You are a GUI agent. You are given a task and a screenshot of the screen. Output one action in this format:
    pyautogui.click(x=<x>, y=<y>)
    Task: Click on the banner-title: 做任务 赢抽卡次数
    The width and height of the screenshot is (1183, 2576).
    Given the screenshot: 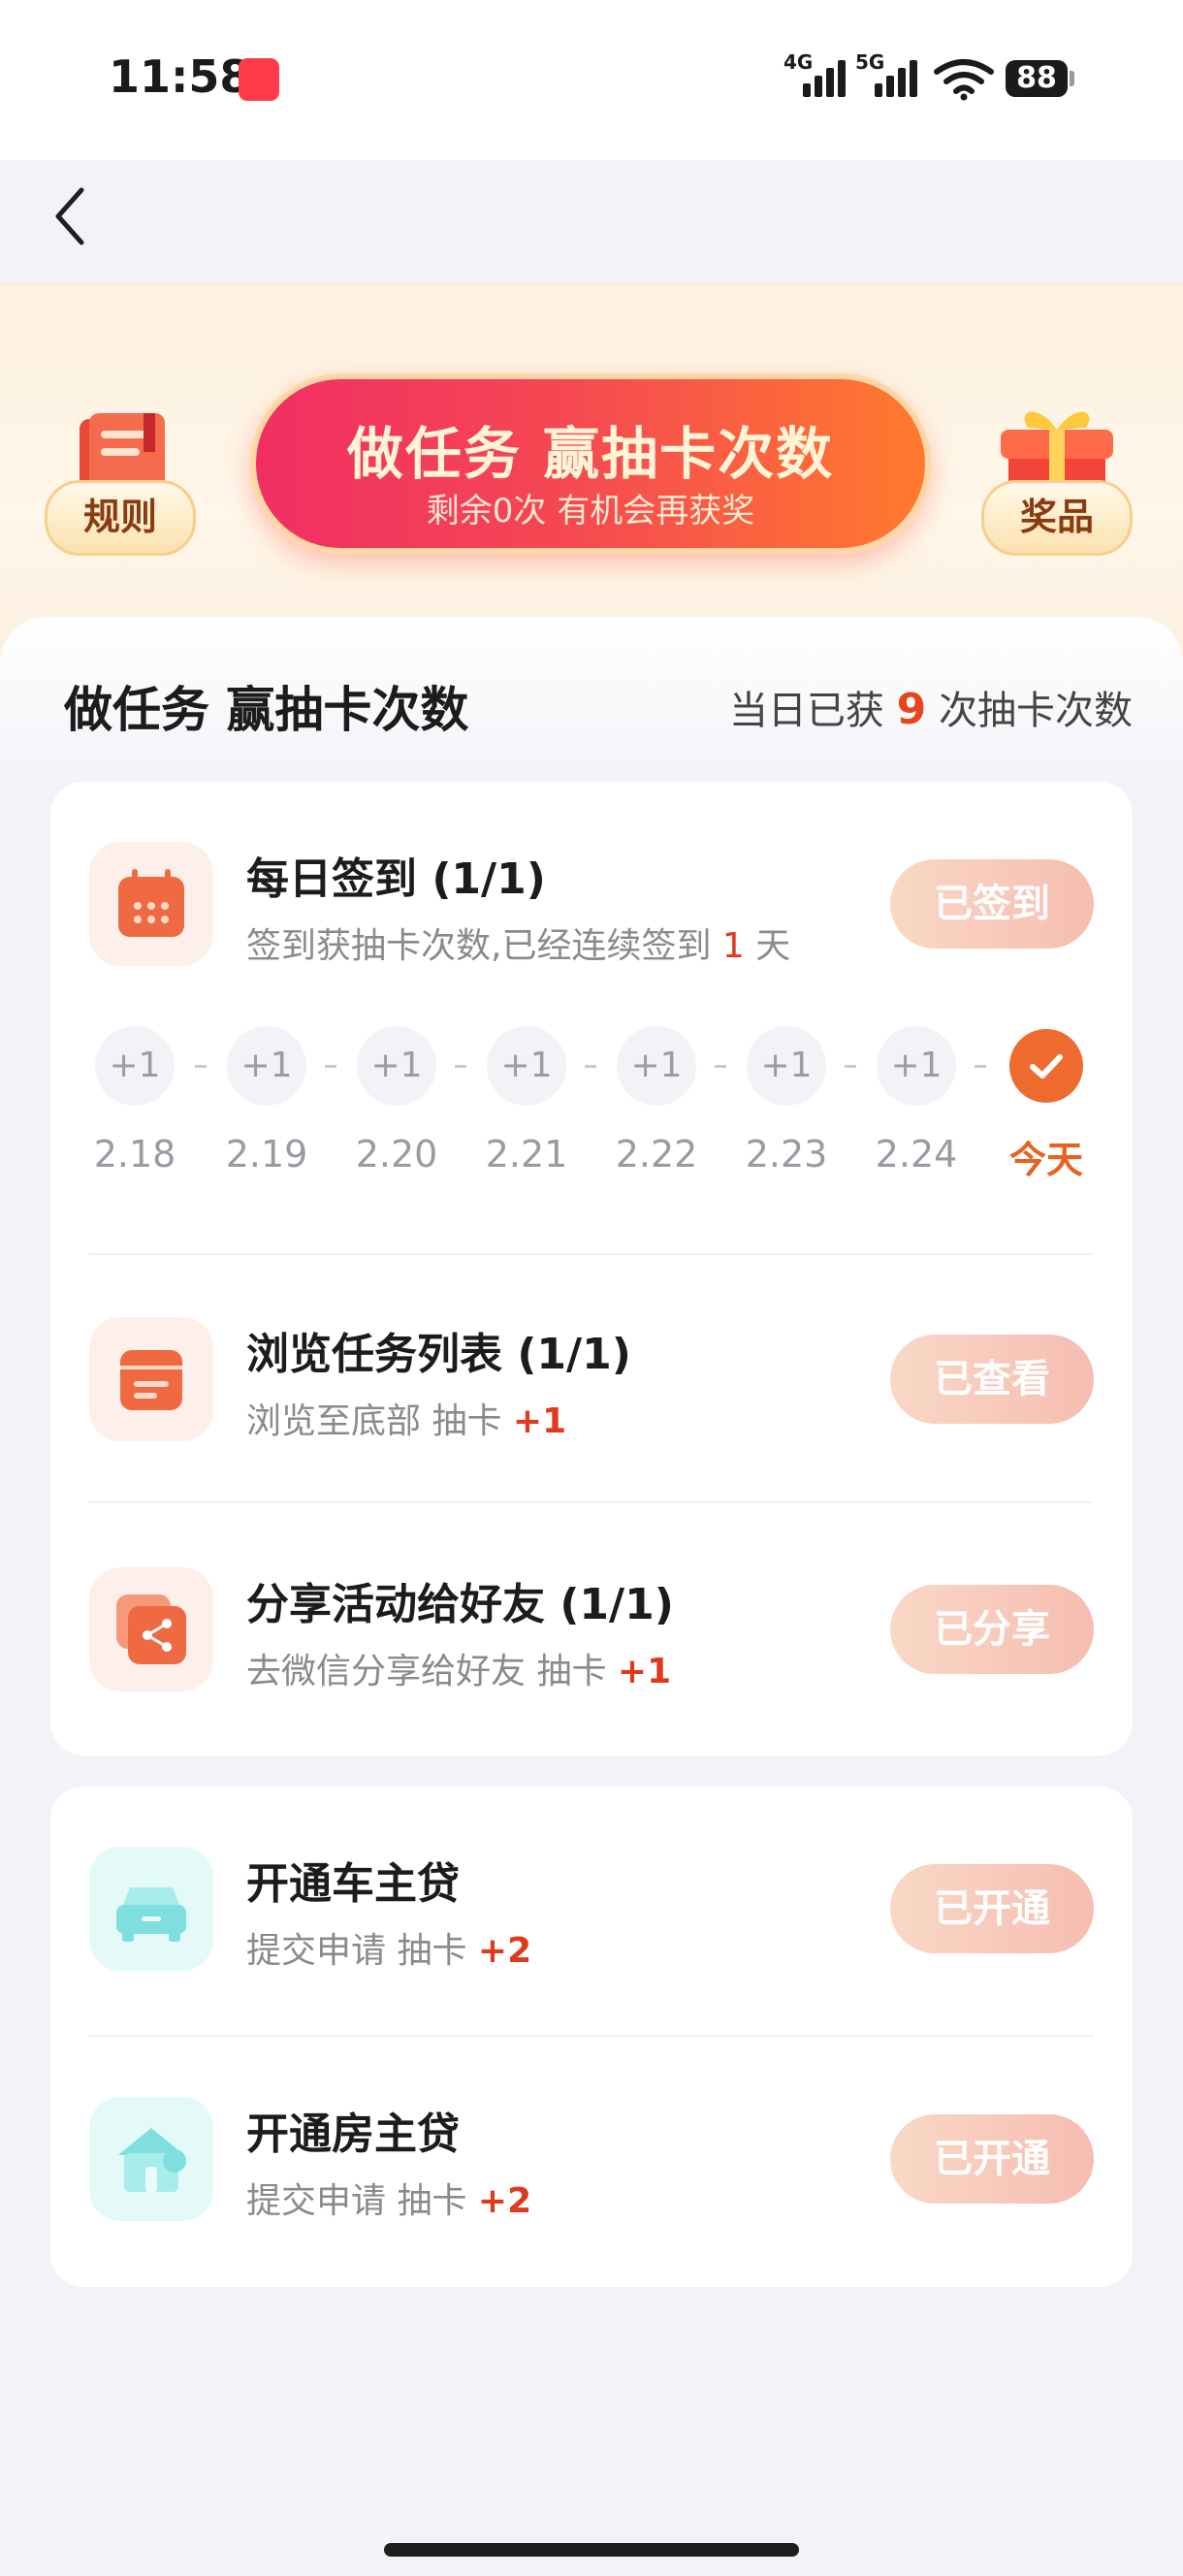 What is the action you would take?
    pyautogui.click(x=590, y=454)
    